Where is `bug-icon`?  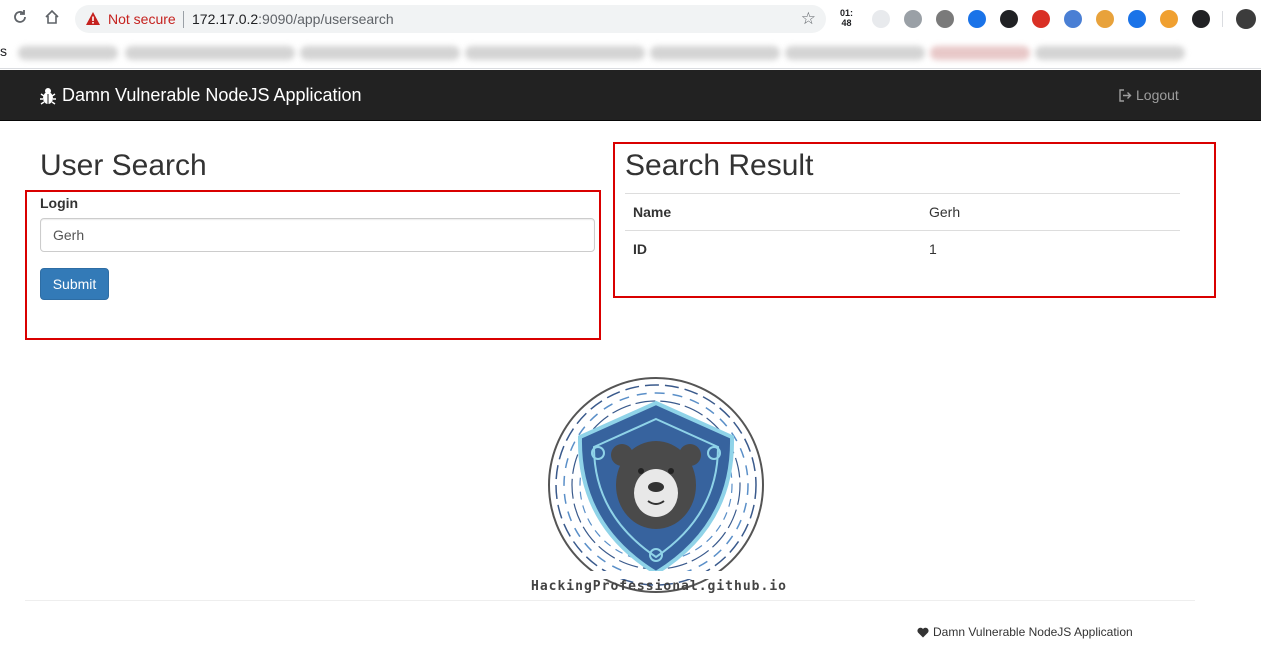
bug-icon is located at coordinates (48, 96).